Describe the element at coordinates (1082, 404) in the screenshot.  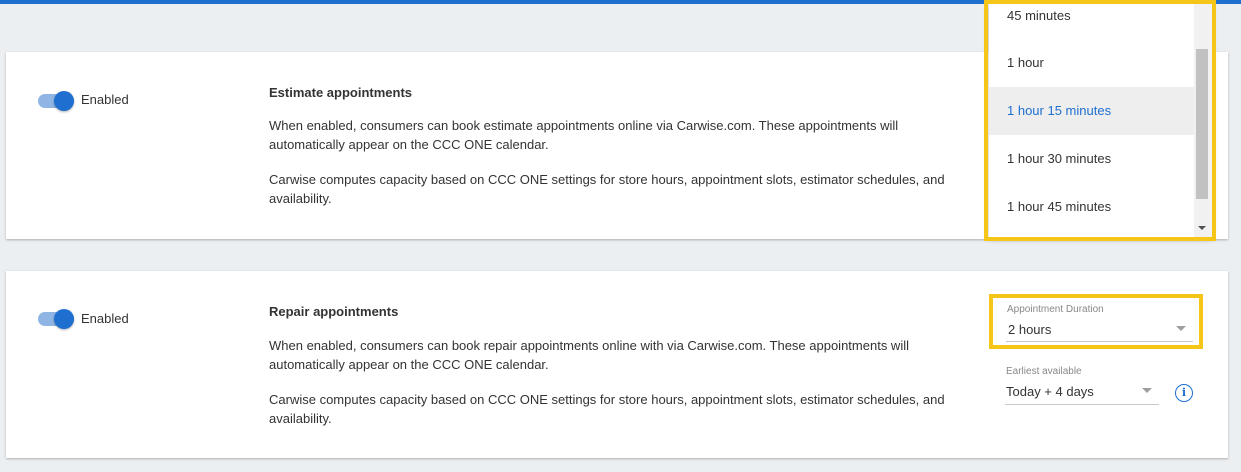
I see `field-underline` at that location.